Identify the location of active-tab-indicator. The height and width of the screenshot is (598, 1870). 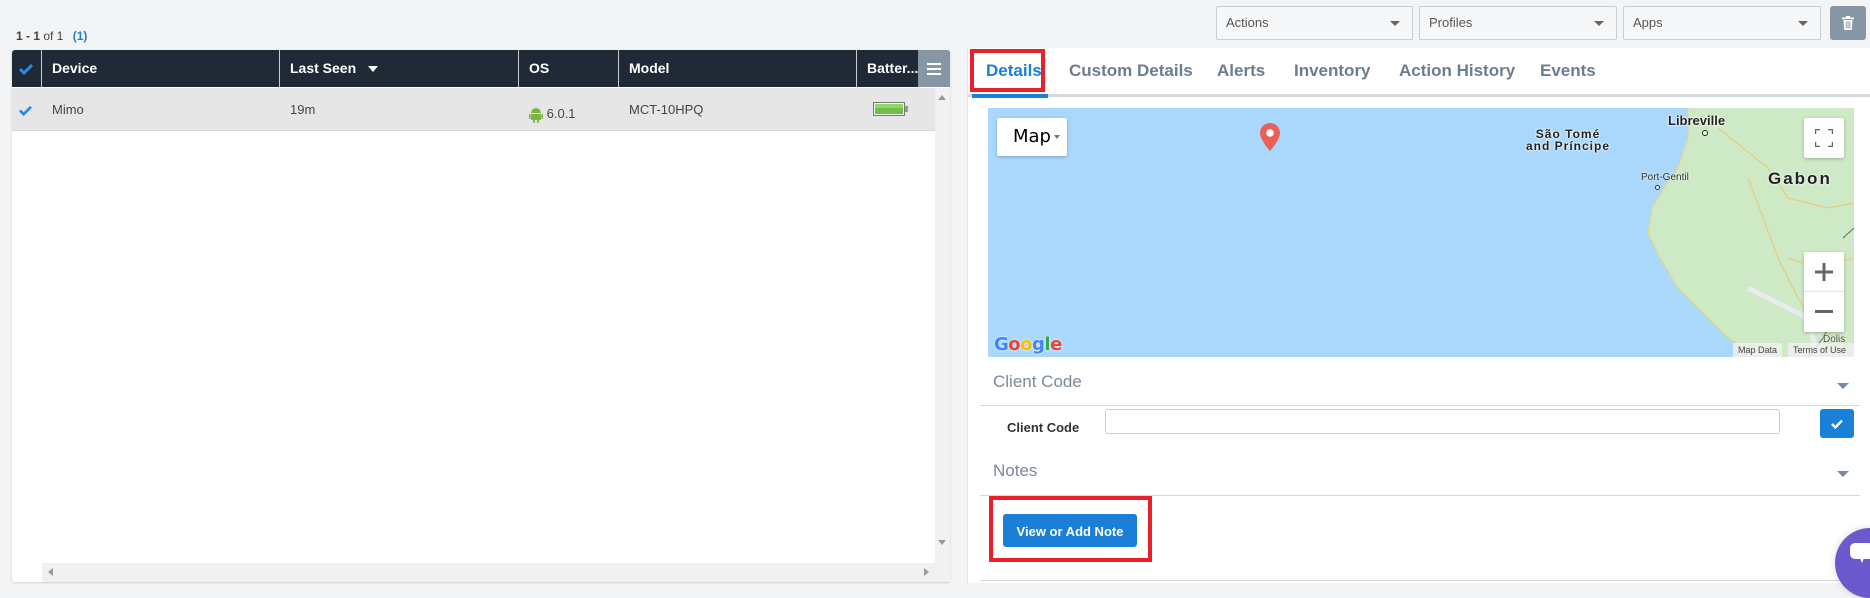
(1010, 96).